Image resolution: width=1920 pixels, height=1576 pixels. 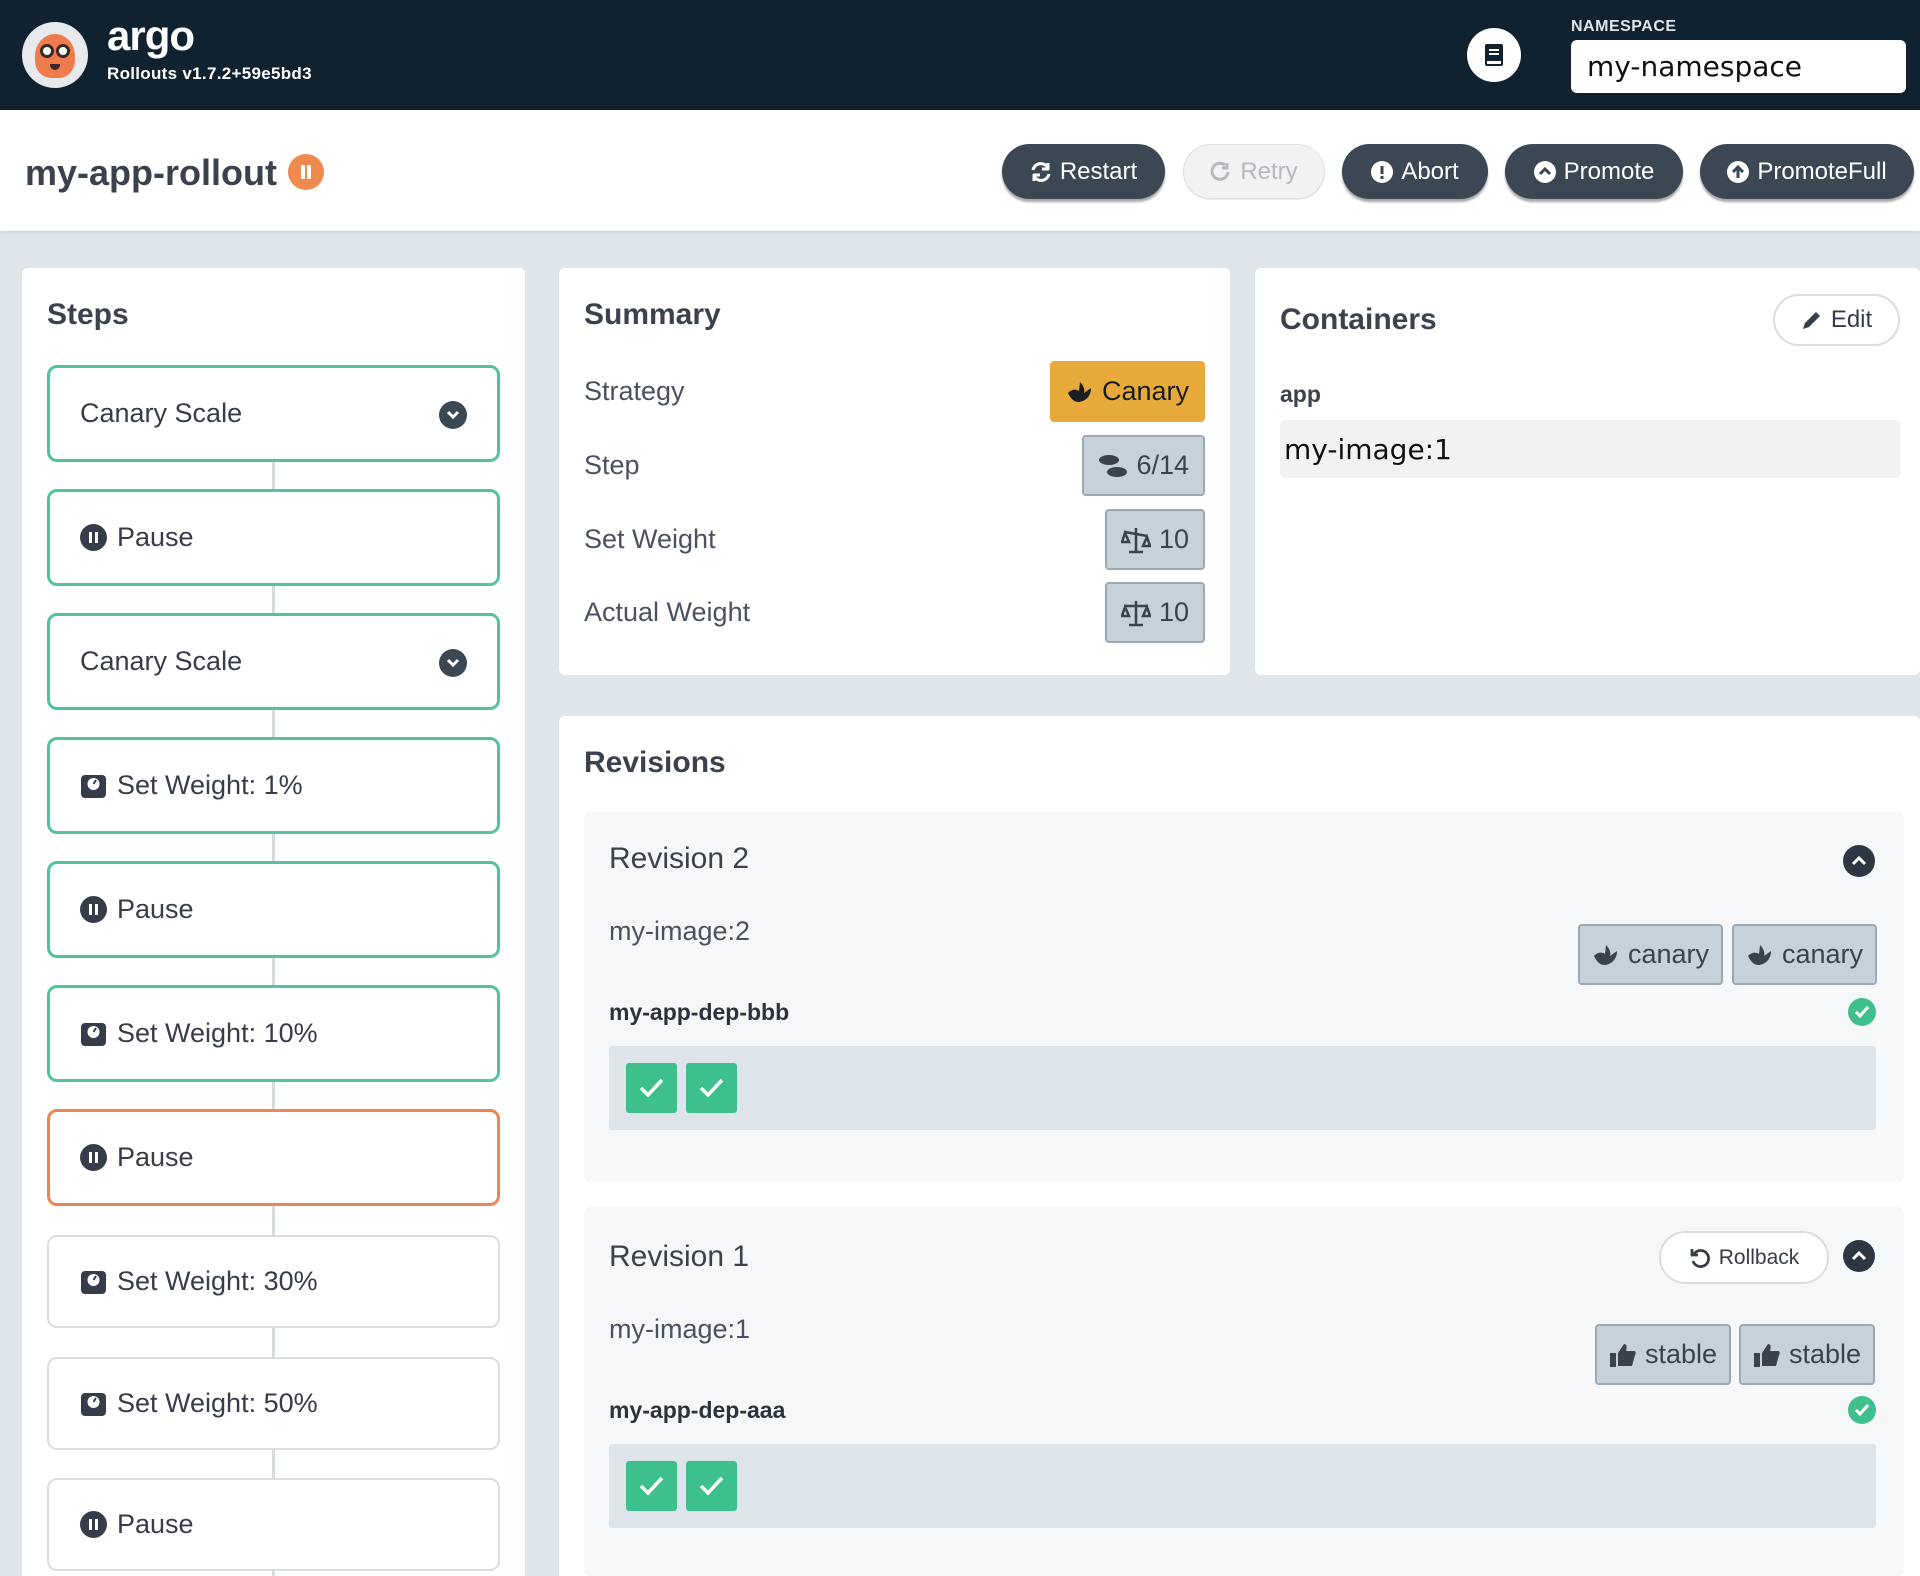 What do you see at coordinates (1127, 391) in the screenshot?
I see `strategy-badge: Canary` at bounding box center [1127, 391].